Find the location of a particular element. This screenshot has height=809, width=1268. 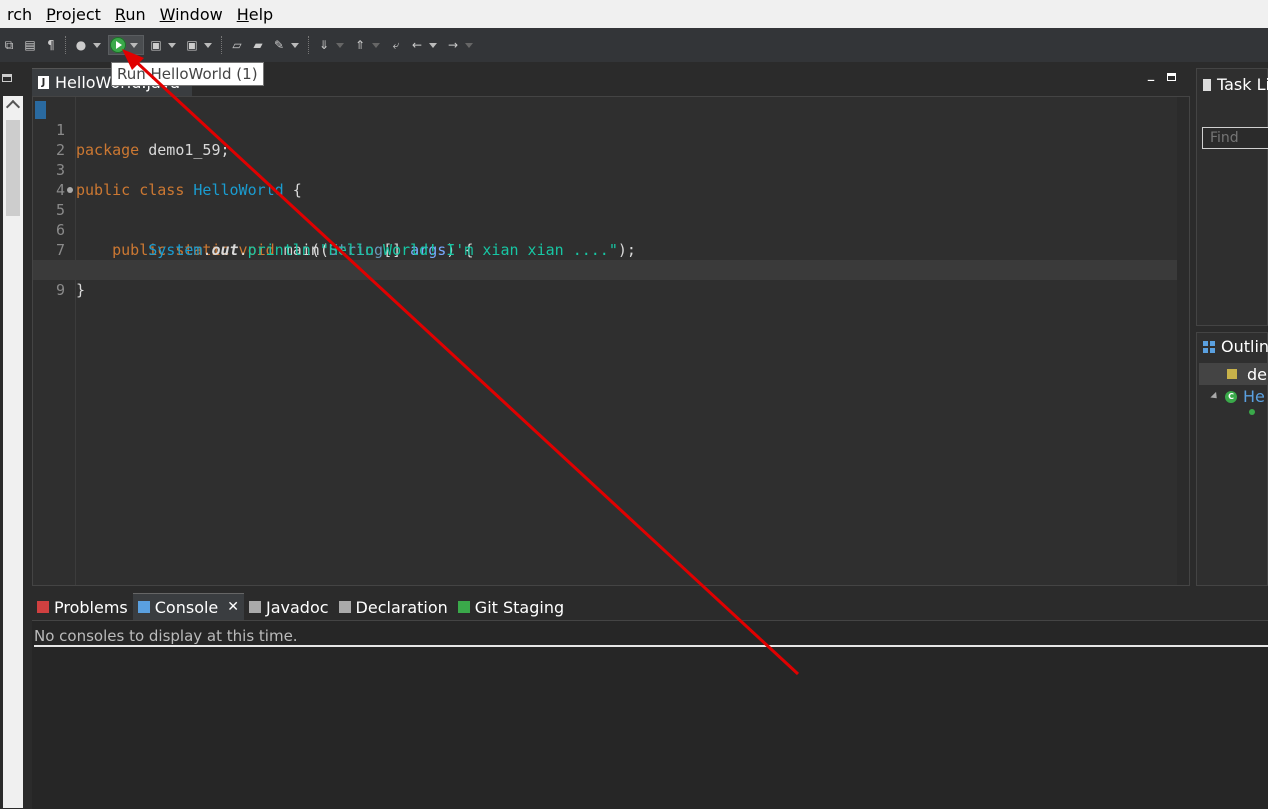

tab-problems: Problems is located at coordinates (82, 607).